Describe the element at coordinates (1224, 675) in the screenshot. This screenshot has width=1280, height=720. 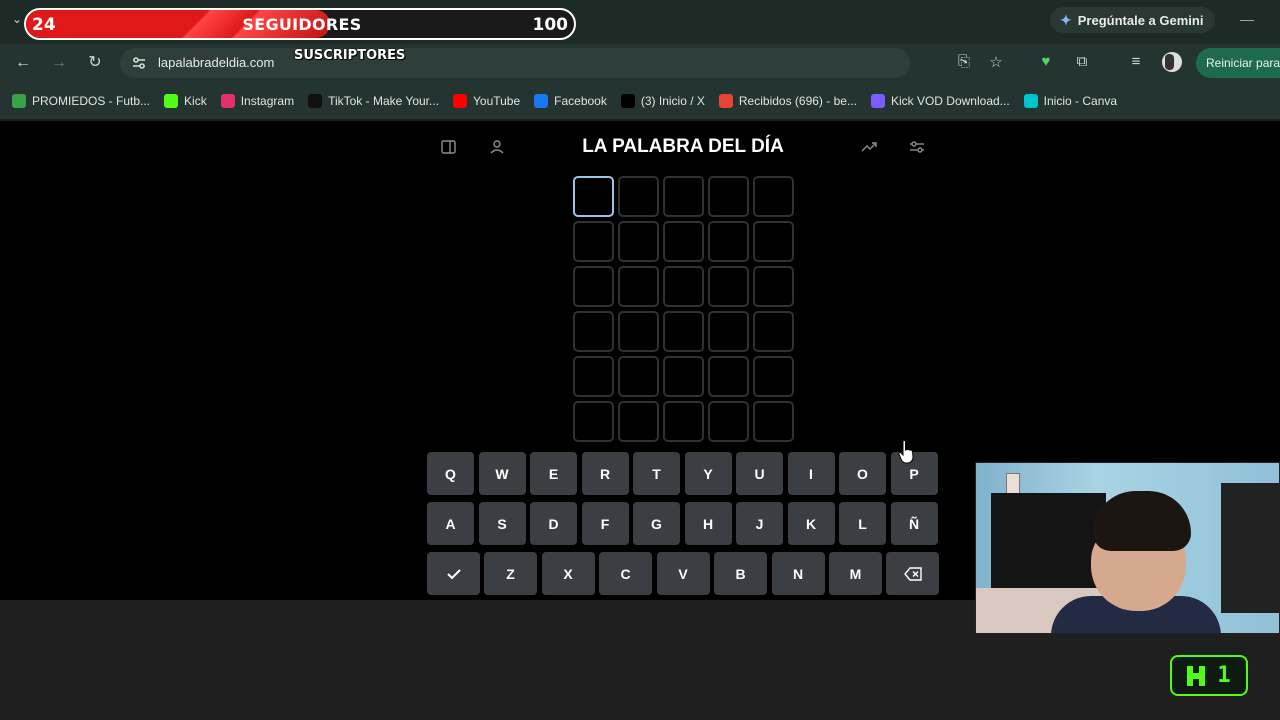
I see `kick-viewer-count: 1` at that location.